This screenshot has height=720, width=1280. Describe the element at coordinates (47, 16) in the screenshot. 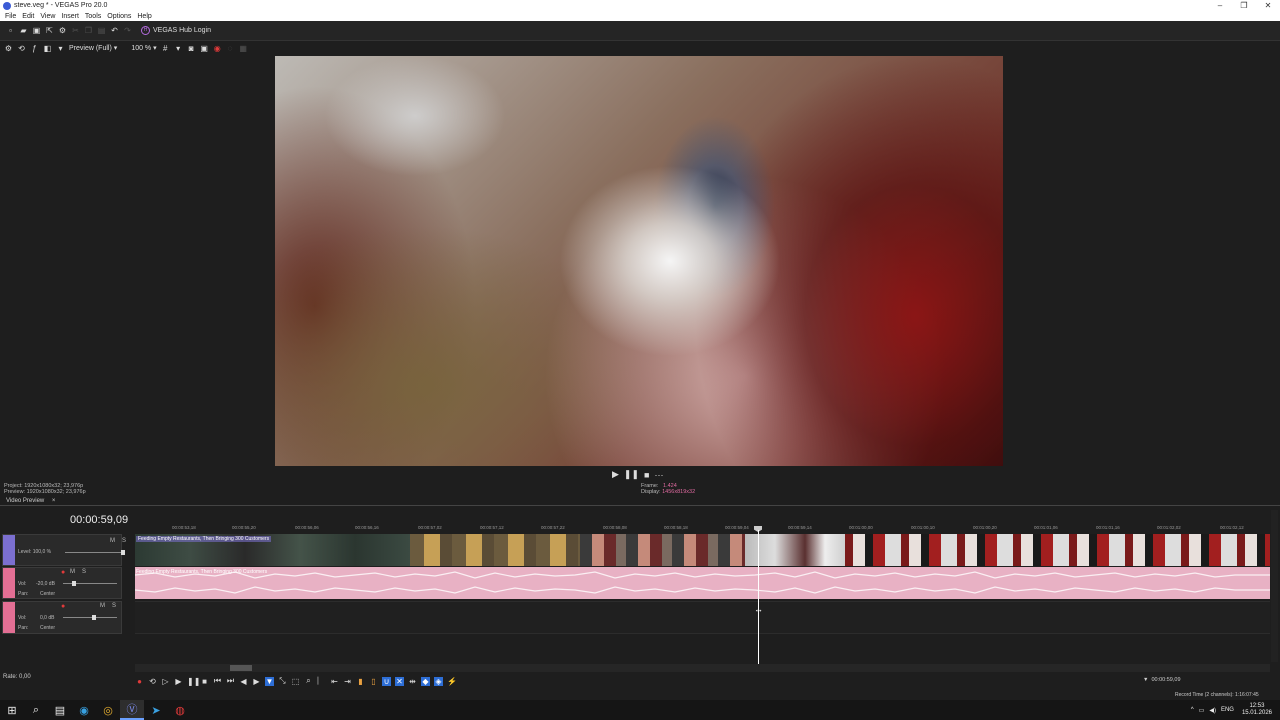

I see `menu-view: View` at that location.